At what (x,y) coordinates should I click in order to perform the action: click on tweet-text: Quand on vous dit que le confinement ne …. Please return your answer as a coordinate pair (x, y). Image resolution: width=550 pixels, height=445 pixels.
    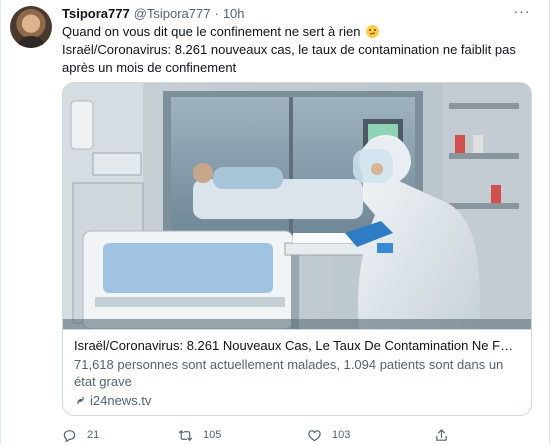
    Looking at the image, I should click on (297, 50).